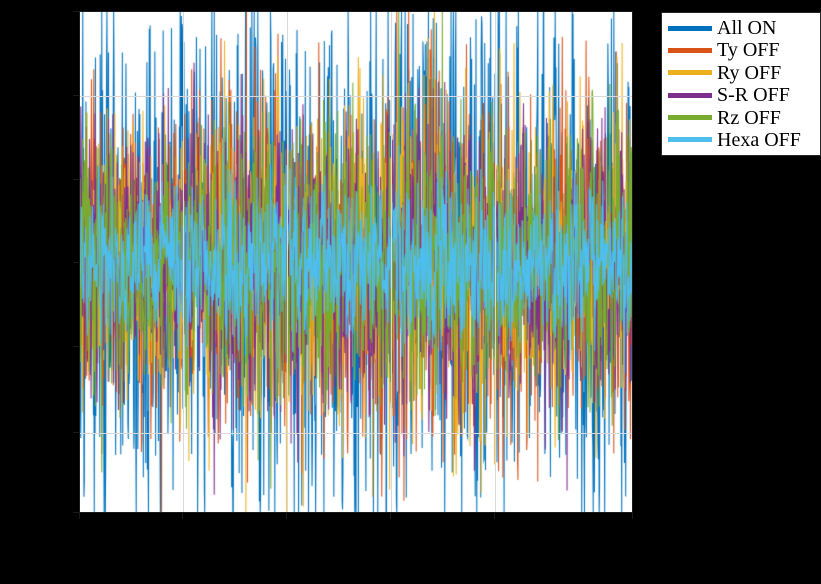 The width and height of the screenshot is (821, 584). Describe the element at coordinates (60, 346) in the screenshot. I see `ytick-label: -1` at that location.